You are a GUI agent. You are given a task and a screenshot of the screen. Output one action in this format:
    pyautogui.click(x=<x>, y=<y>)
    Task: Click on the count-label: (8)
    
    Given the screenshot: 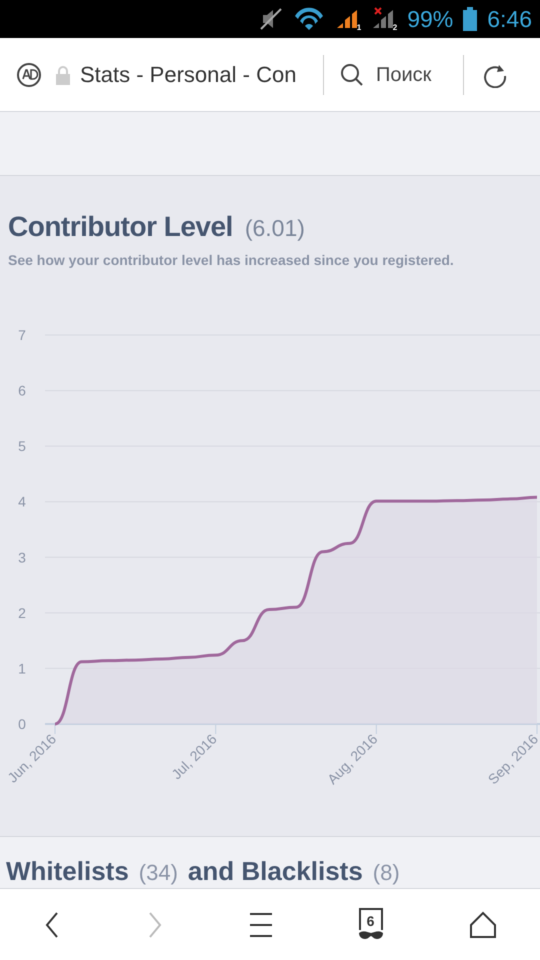 What is the action you would take?
    pyautogui.click(x=386, y=873)
    